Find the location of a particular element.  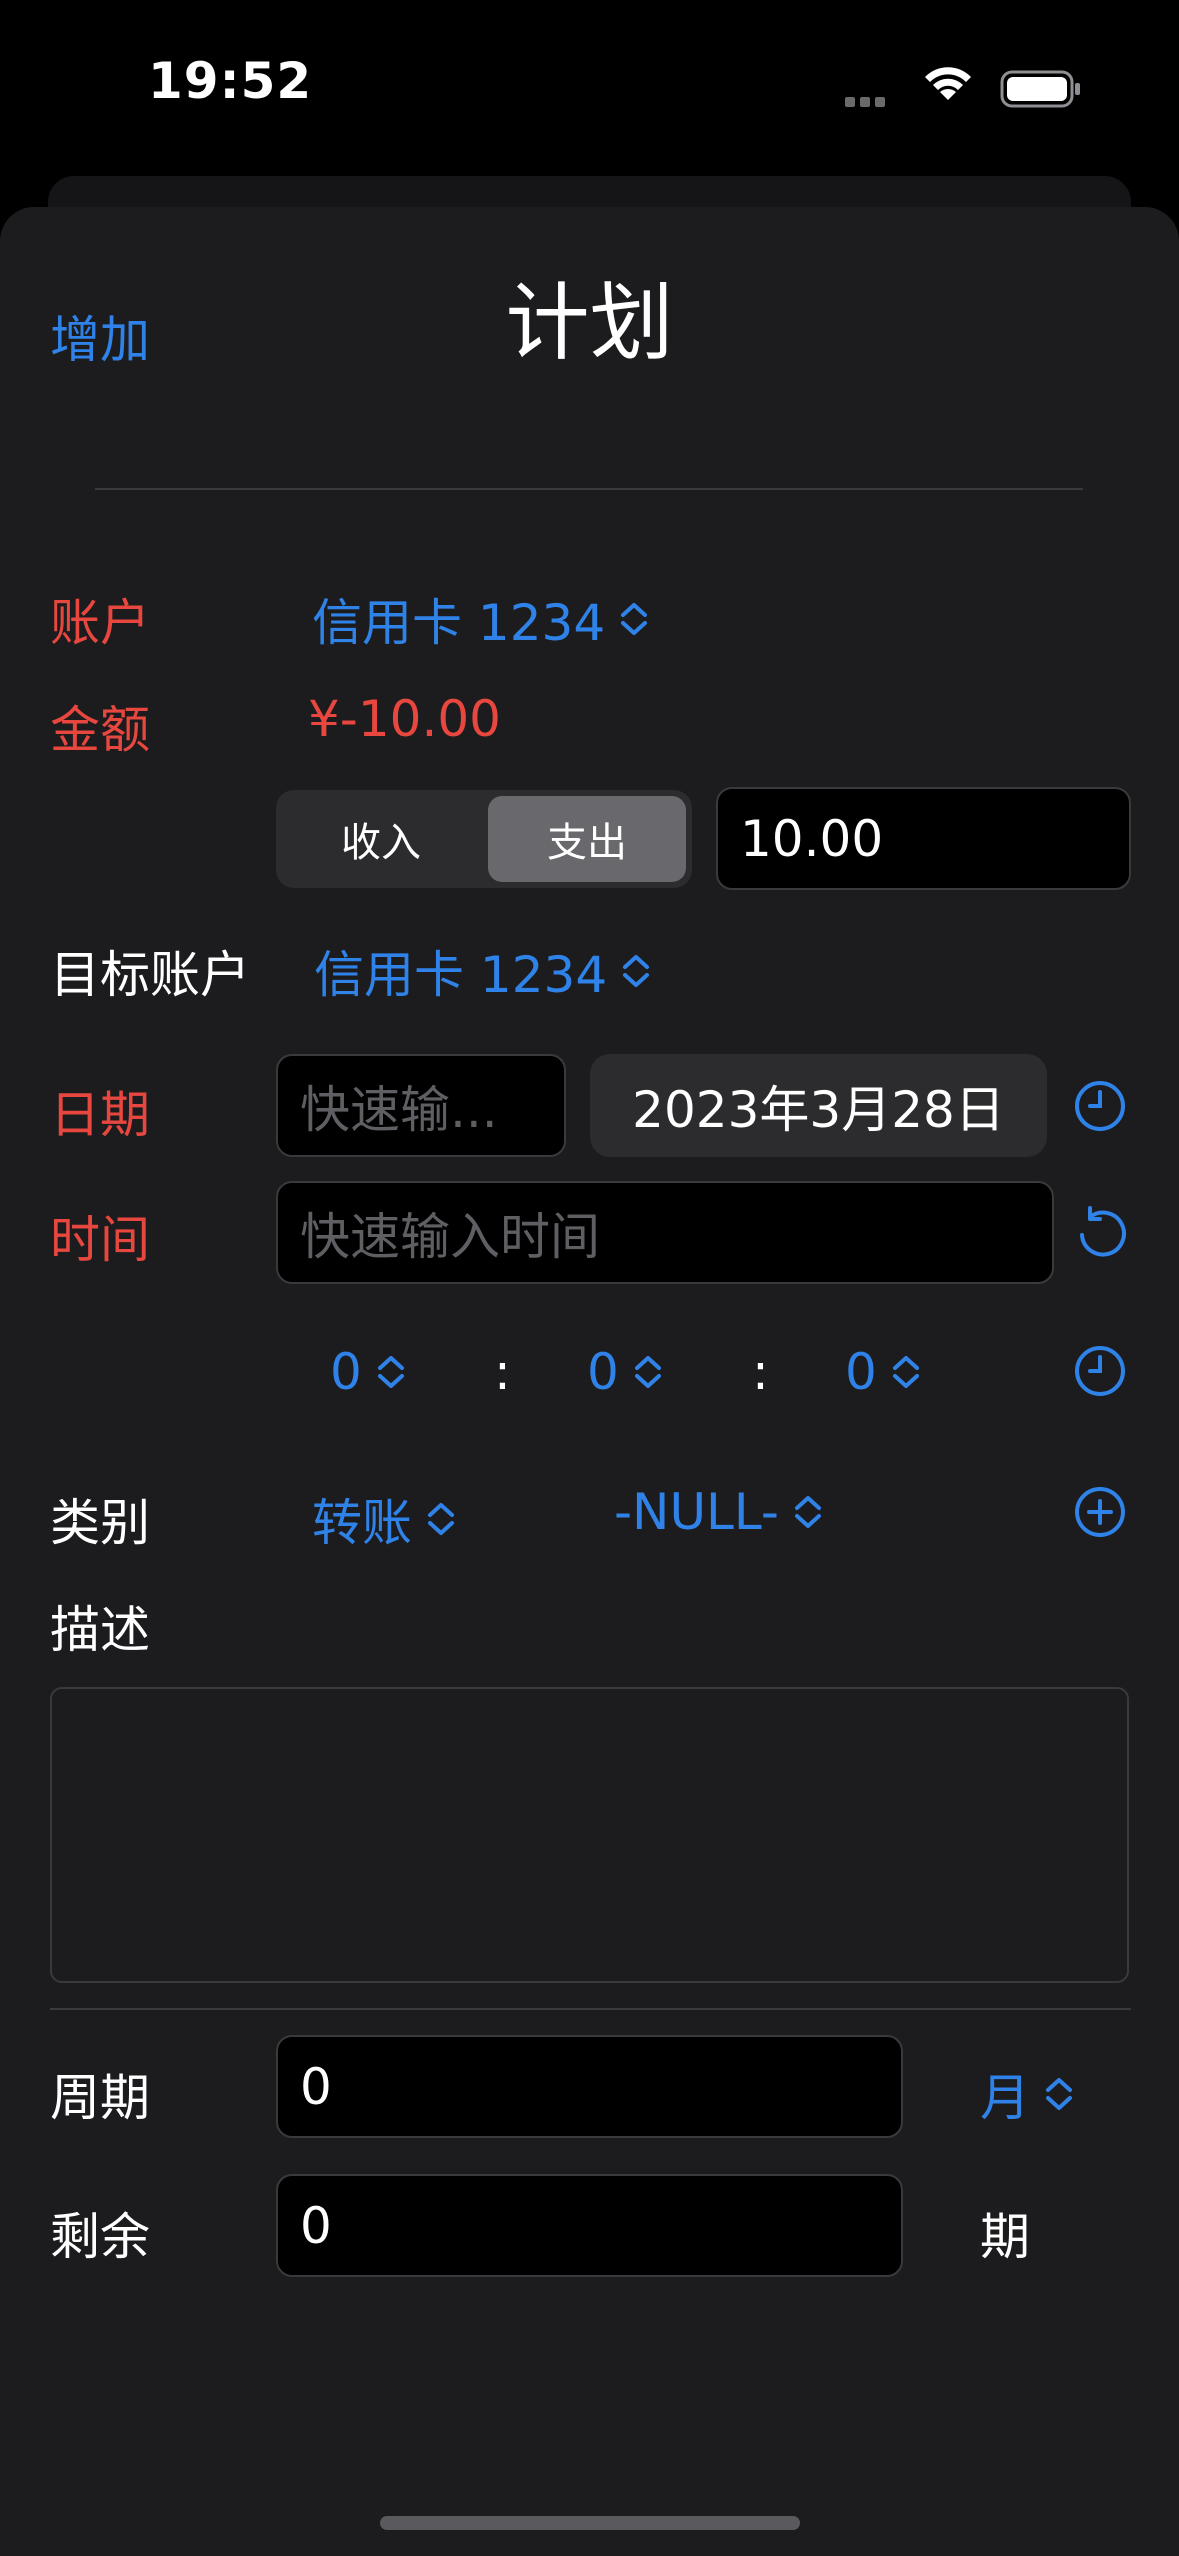

remaining-label: 剩余 is located at coordinates (100, 2237).